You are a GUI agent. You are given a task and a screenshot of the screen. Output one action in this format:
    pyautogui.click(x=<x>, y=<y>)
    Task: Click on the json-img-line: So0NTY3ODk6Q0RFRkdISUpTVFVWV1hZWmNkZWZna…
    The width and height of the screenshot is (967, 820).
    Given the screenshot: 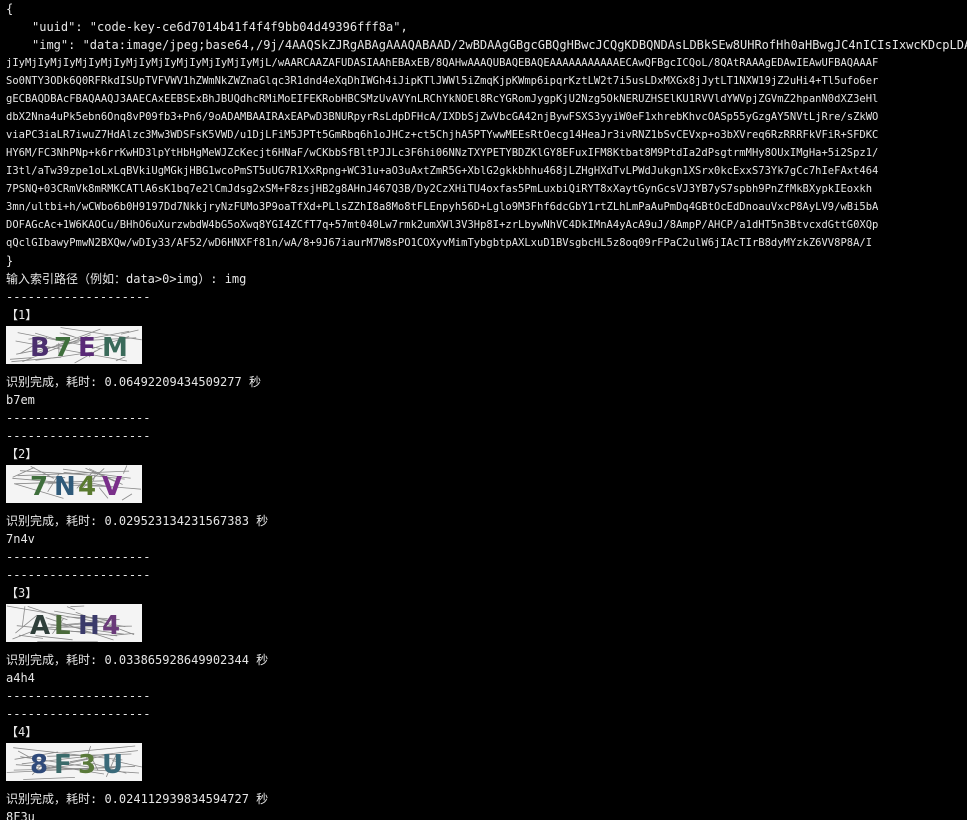 What is the action you would take?
    pyautogui.click(x=442, y=81)
    